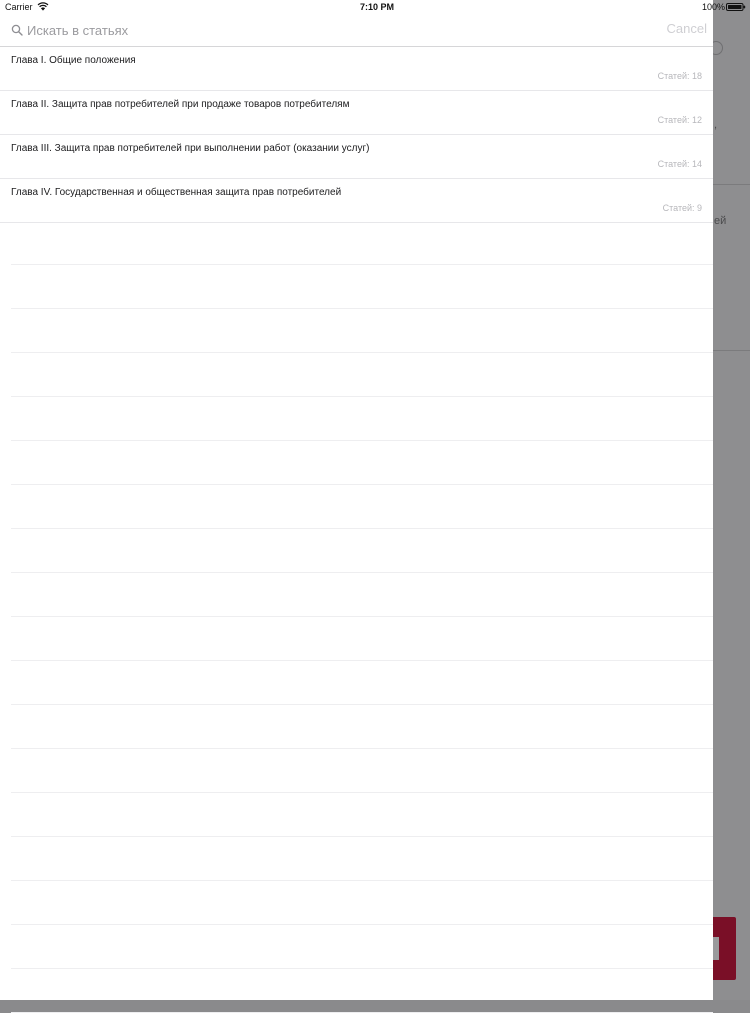 The image size is (750, 1013). What do you see at coordinates (356, 69) in the screenshot?
I see `chapter-row-1: Глава I. Общие положения Статей: 18` at bounding box center [356, 69].